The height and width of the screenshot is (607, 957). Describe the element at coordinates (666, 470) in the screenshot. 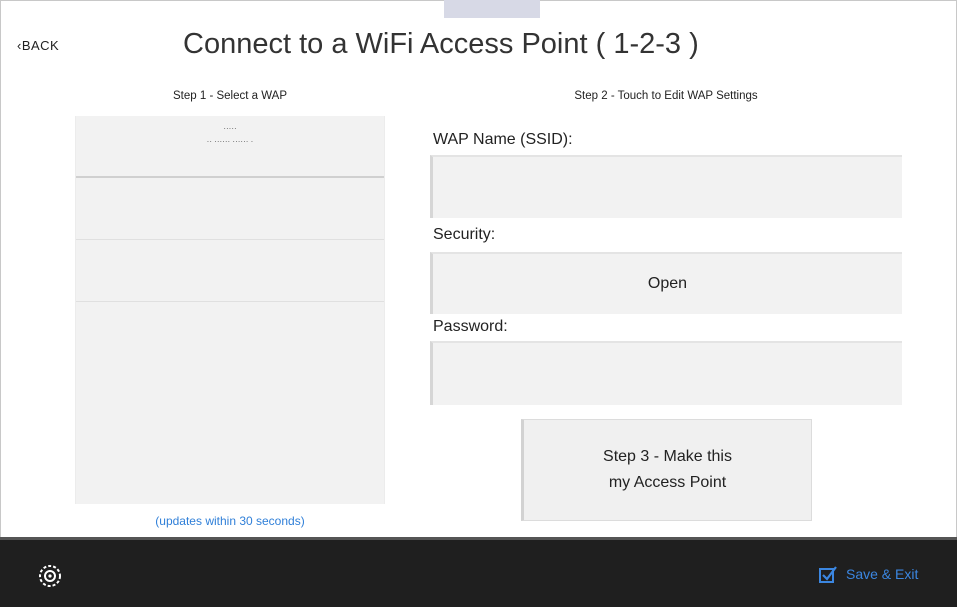

I see `make-access-point-button: Step 3 - Make this my Access Point` at that location.